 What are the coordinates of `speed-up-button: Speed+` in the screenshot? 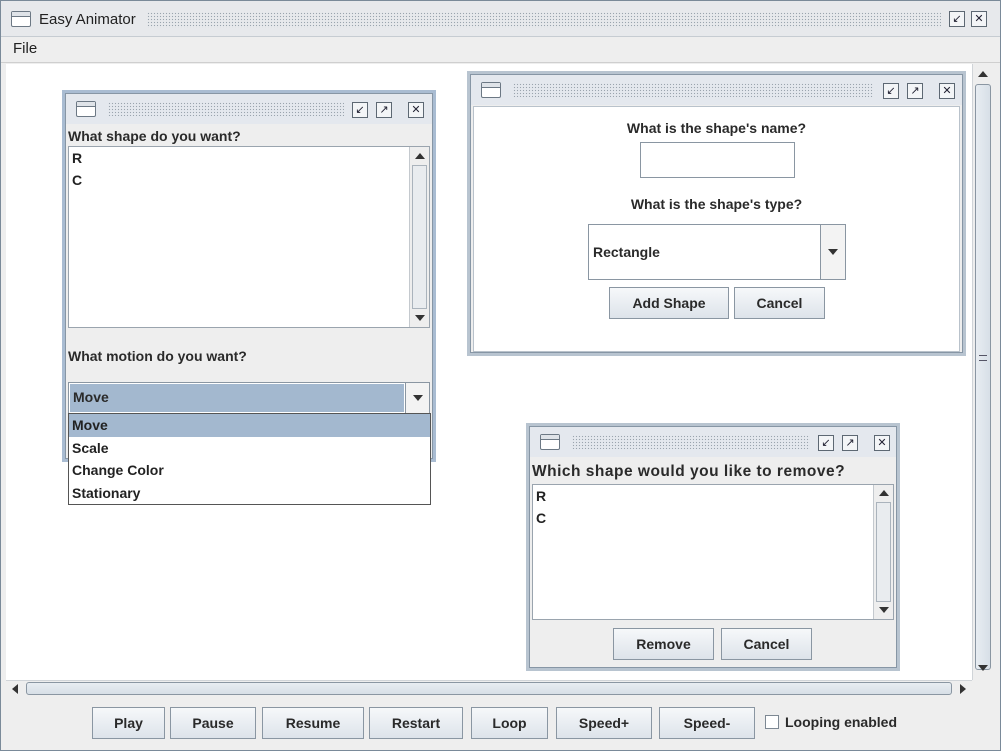 It's located at (604, 723).